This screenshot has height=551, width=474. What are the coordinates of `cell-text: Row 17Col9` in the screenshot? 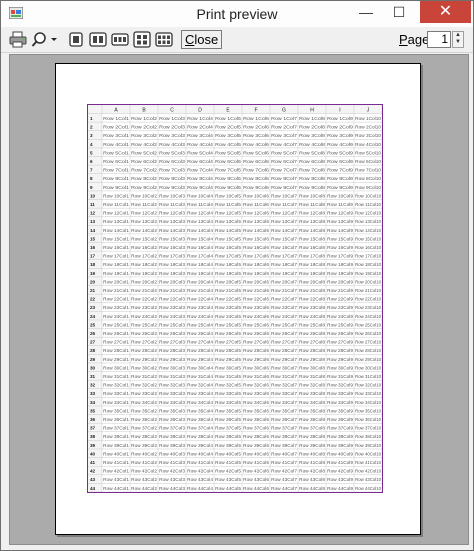 It's located at (340, 256).